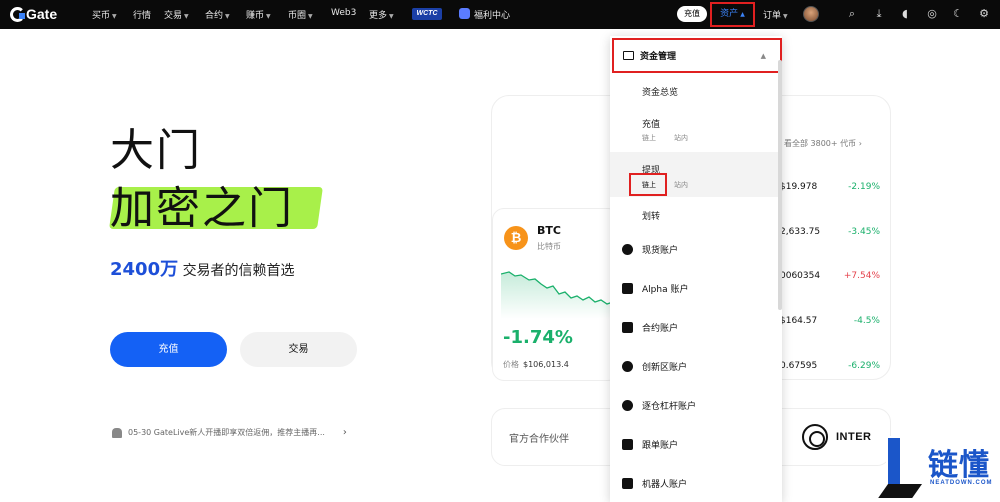  What do you see at coordinates (142, 14) in the screenshot?
I see `nav-item-markets: 行情` at bounding box center [142, 14].